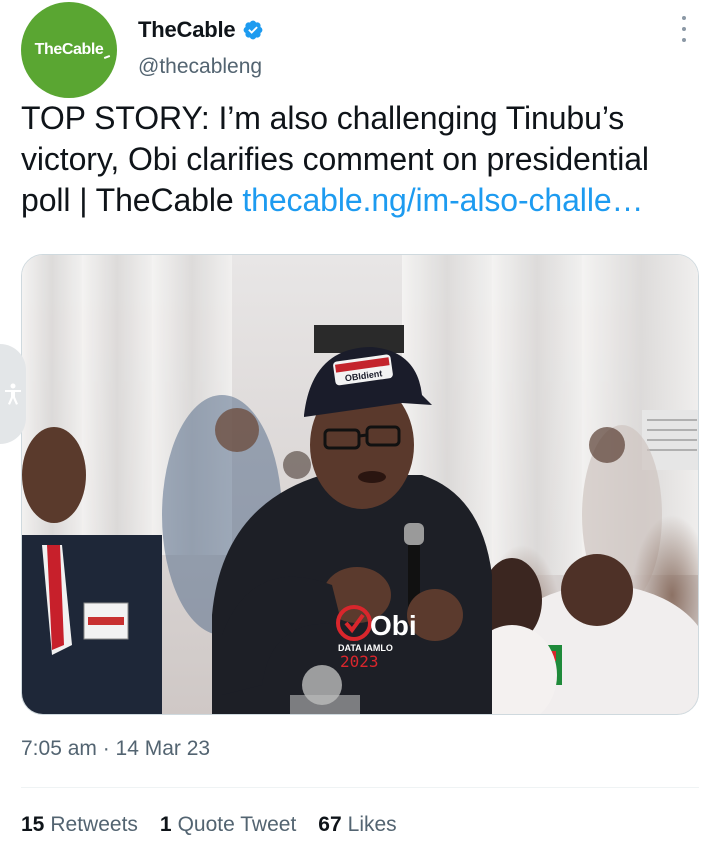 Image resolution: width=720 pixels, height=859 pixels. Describe the element at coordinates (115, 749) in the screenshot. I see `tweet-timestamp: 7:05 am · 14 Mar 23` at that location.